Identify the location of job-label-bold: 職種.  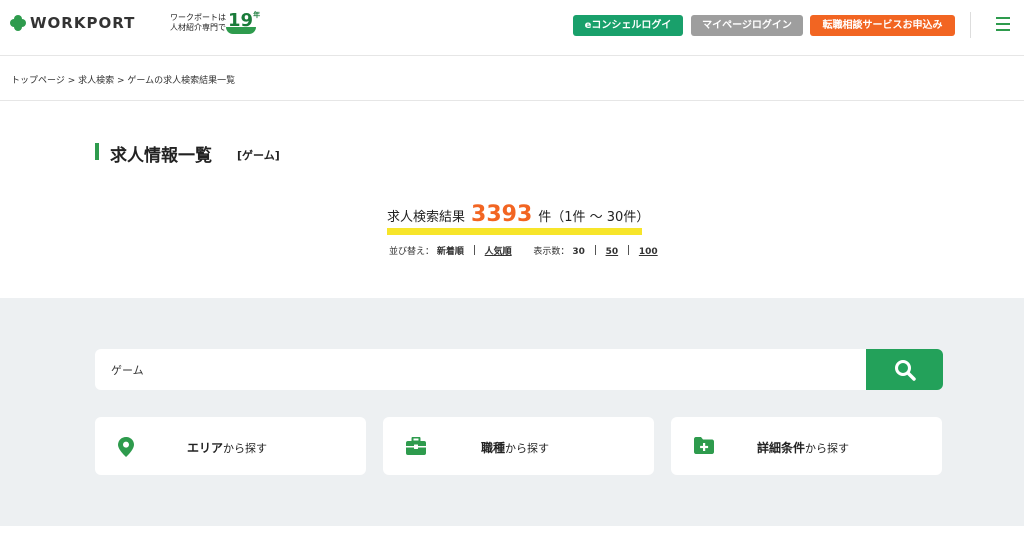
(493, 448).